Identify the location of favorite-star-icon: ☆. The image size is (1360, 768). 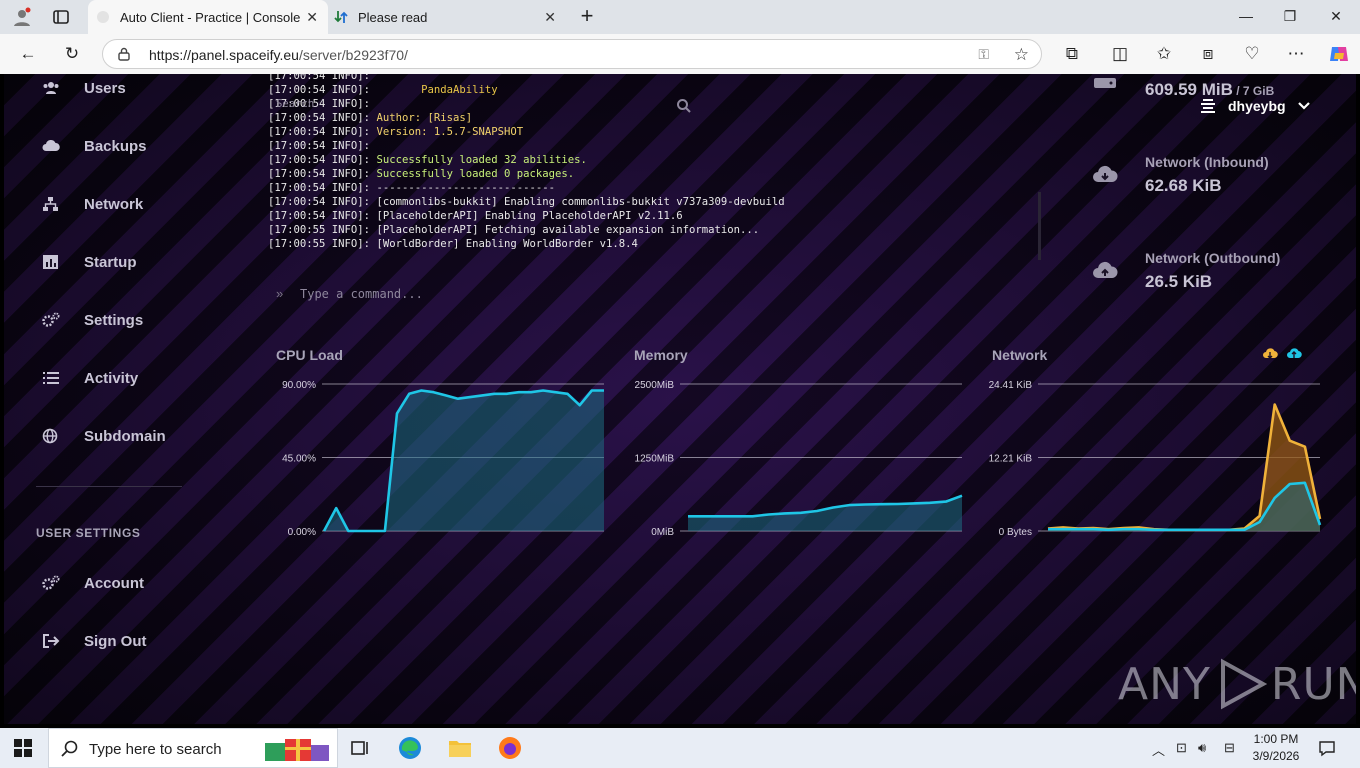
(1021, 55).